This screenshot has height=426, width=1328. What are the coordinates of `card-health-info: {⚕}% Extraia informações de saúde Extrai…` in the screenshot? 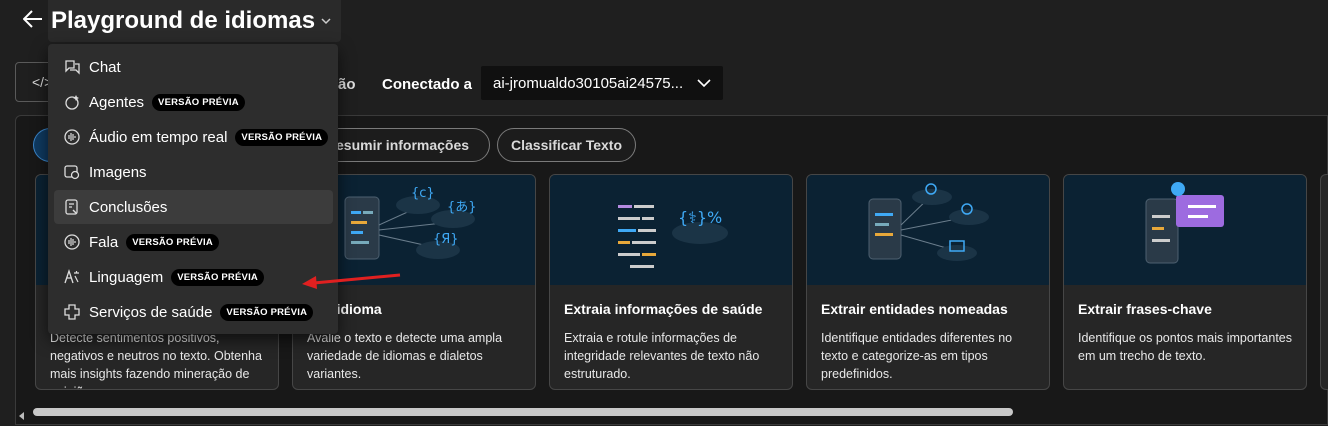 It's located at (671, 282).